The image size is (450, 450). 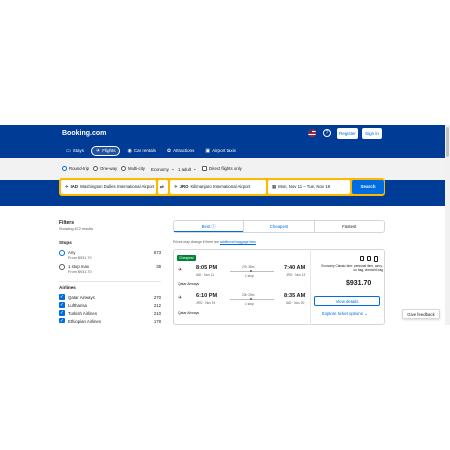 I want to click on explore-label: Explore ticket options, so click(x=342, y=313).